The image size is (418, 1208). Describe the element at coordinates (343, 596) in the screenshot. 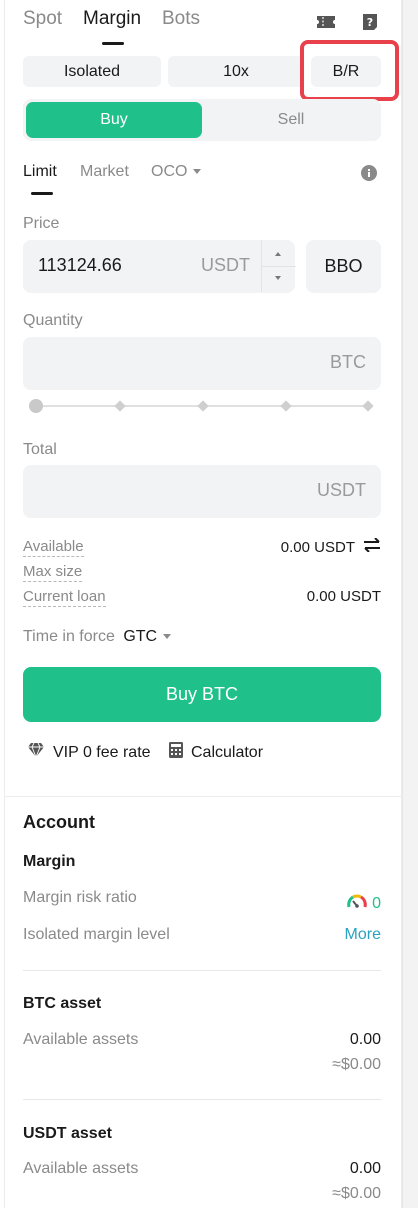

I see `current-loan-value: 0.00 USDT` at that location.